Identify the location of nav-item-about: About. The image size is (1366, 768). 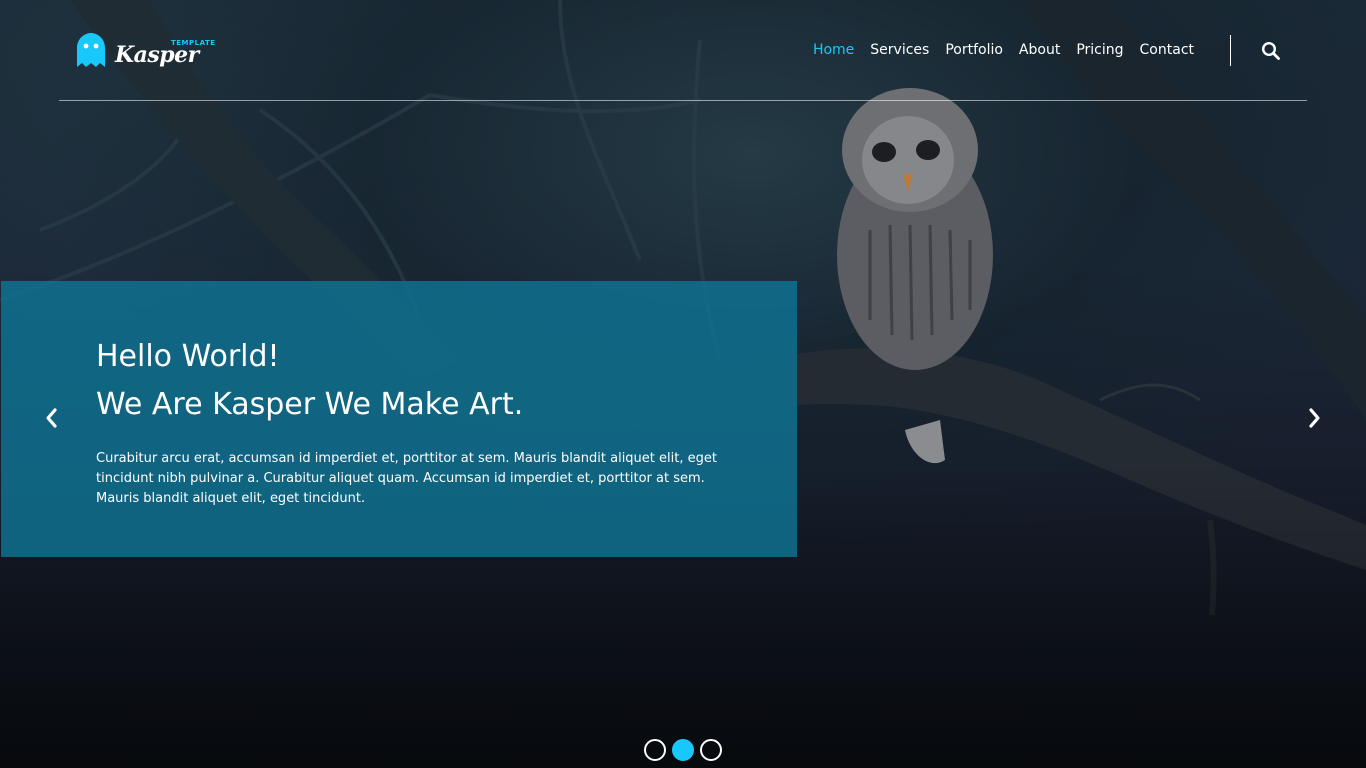
(1039, 50).